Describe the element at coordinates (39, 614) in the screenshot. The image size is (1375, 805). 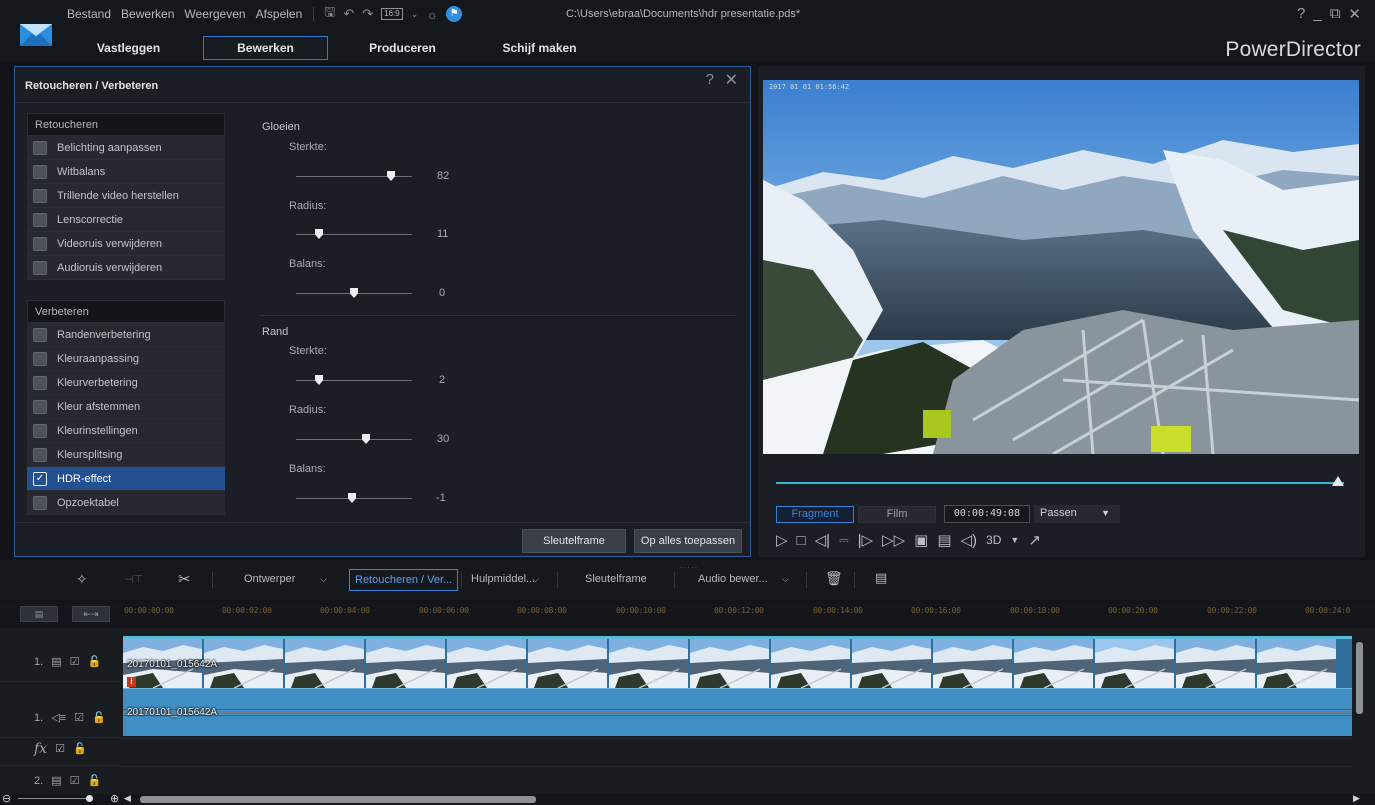
I see `track-manager-icon: ▤` at that location.